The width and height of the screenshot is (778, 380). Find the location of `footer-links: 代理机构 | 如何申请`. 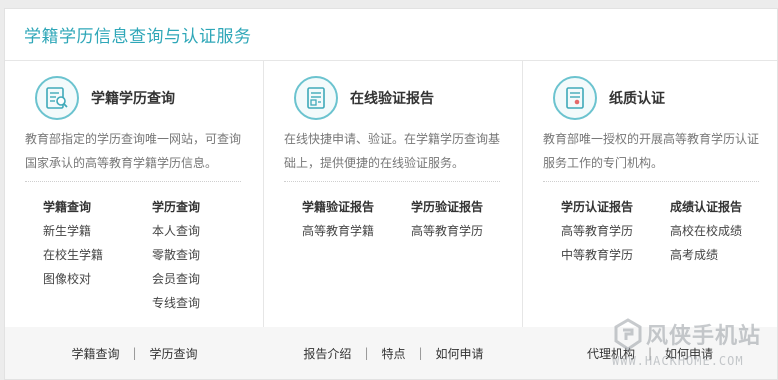

footer-links: 代理机构 | 如何申请 is located at coordinates (650, 353).